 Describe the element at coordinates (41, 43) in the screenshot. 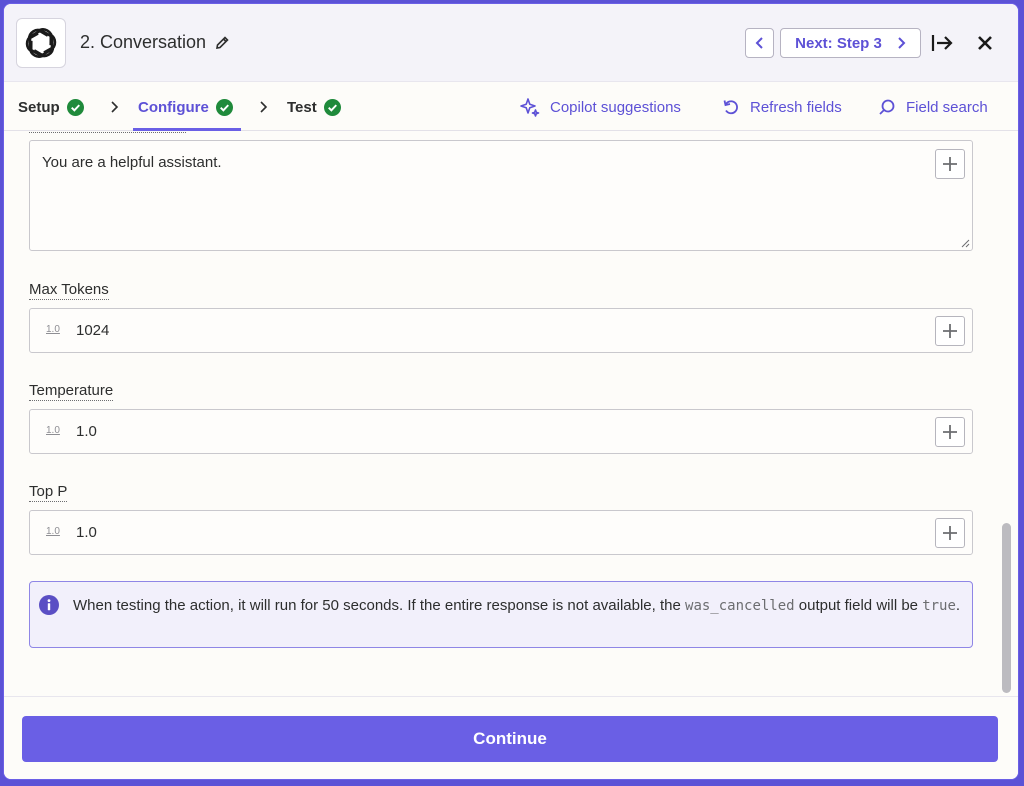

I see `openai-logo-icon` at that location.